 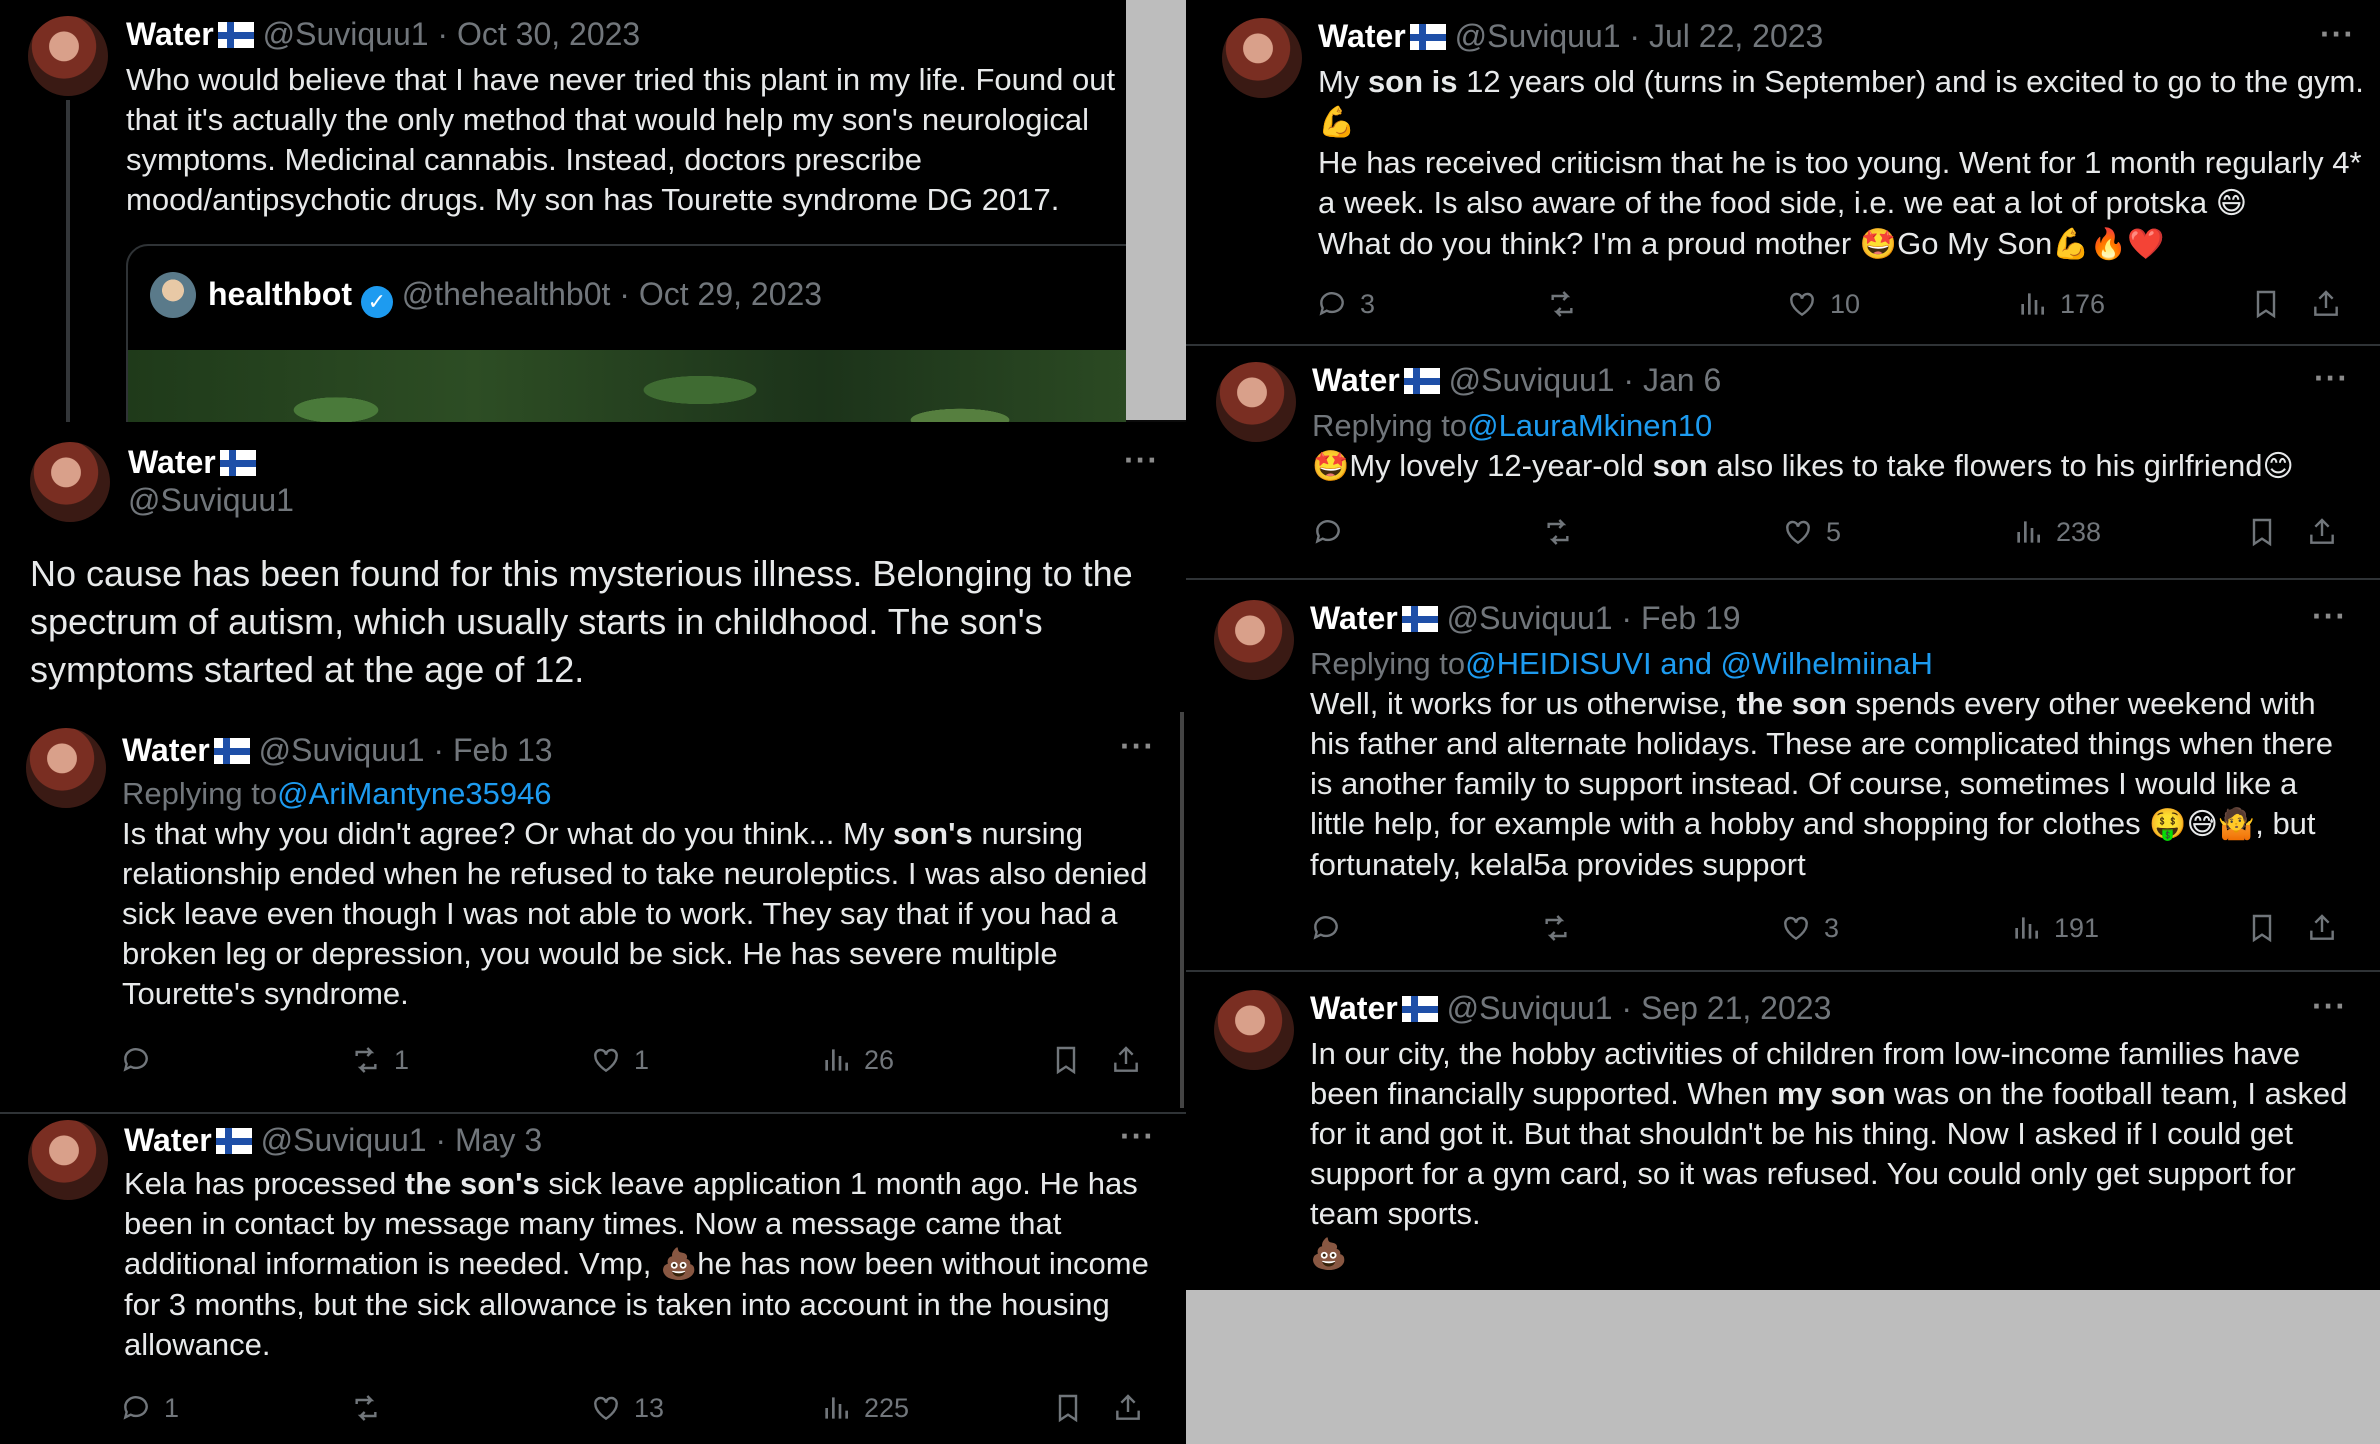 I want to click on like-button: 10, so click(x=1823, y=304).